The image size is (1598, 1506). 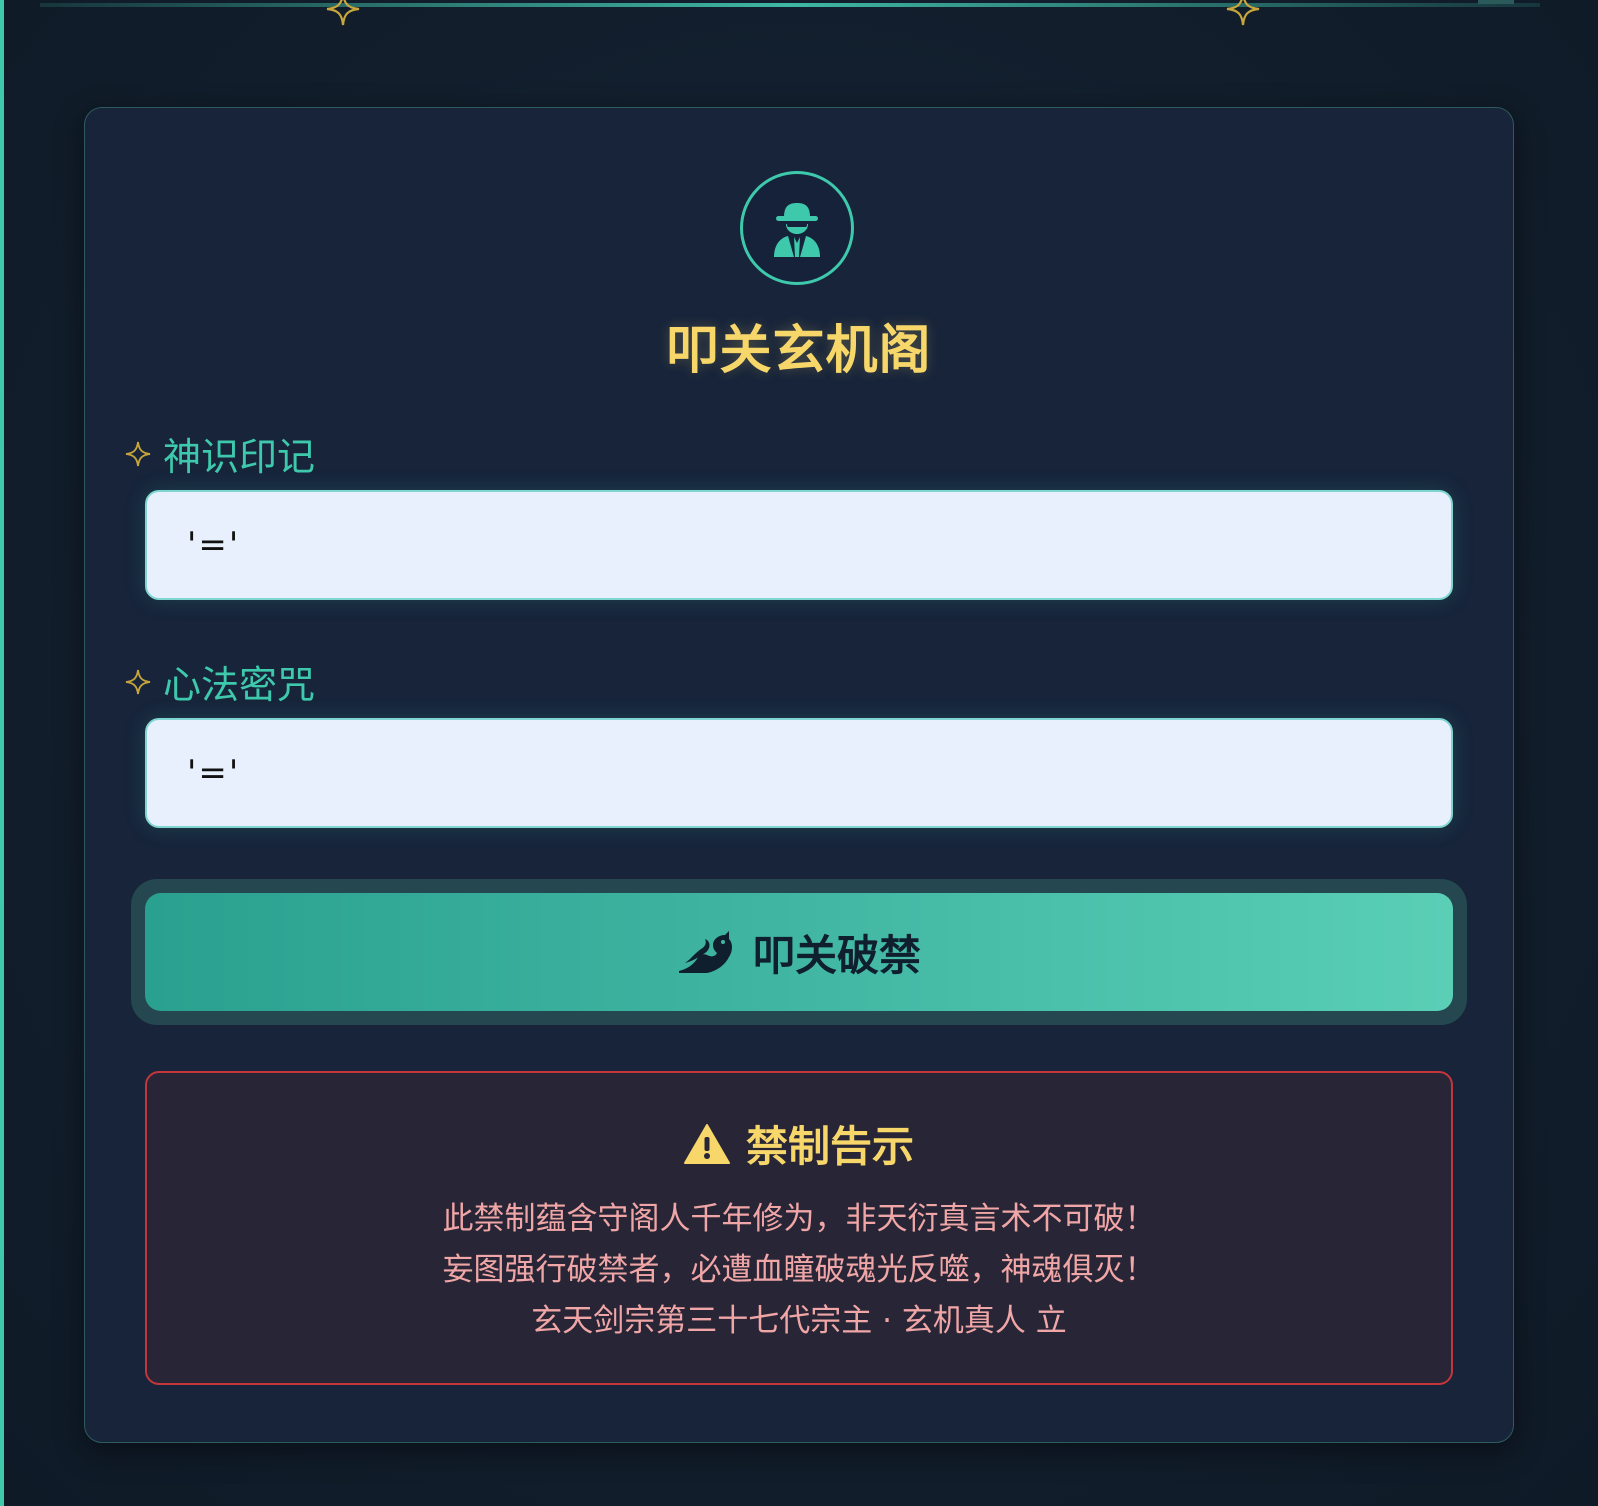 What do you see at coordinates (829, 1146) in the screenshot?
I see `warning-title: 禁制告示` at bounding box center [829, 1146].